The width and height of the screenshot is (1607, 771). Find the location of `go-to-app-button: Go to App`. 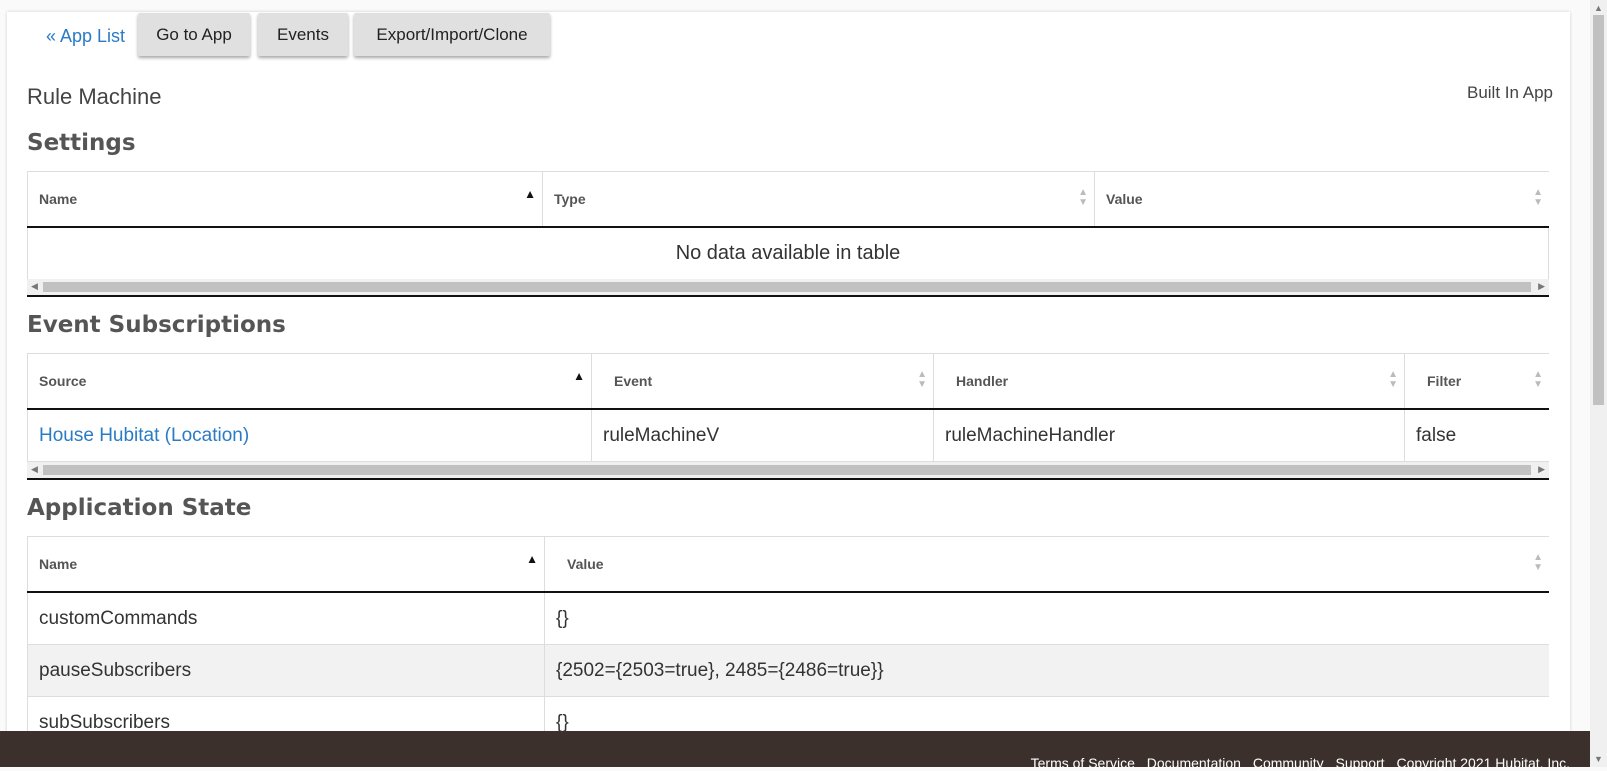

go-to-app-button: Go to App is located at coordinates (194, 34).